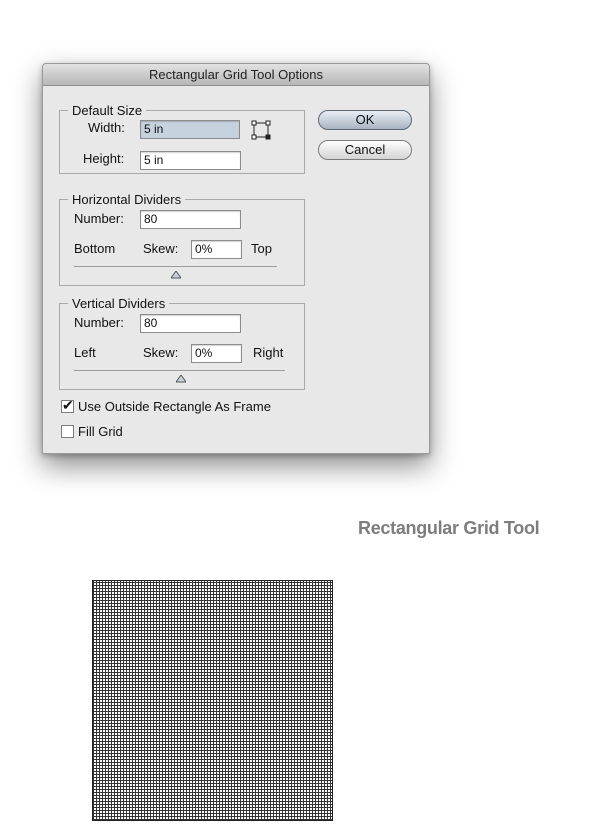  Describe the element at coordinates (190, 219) in the screenshot. I see `horizontal-number-field: 80` at that location.